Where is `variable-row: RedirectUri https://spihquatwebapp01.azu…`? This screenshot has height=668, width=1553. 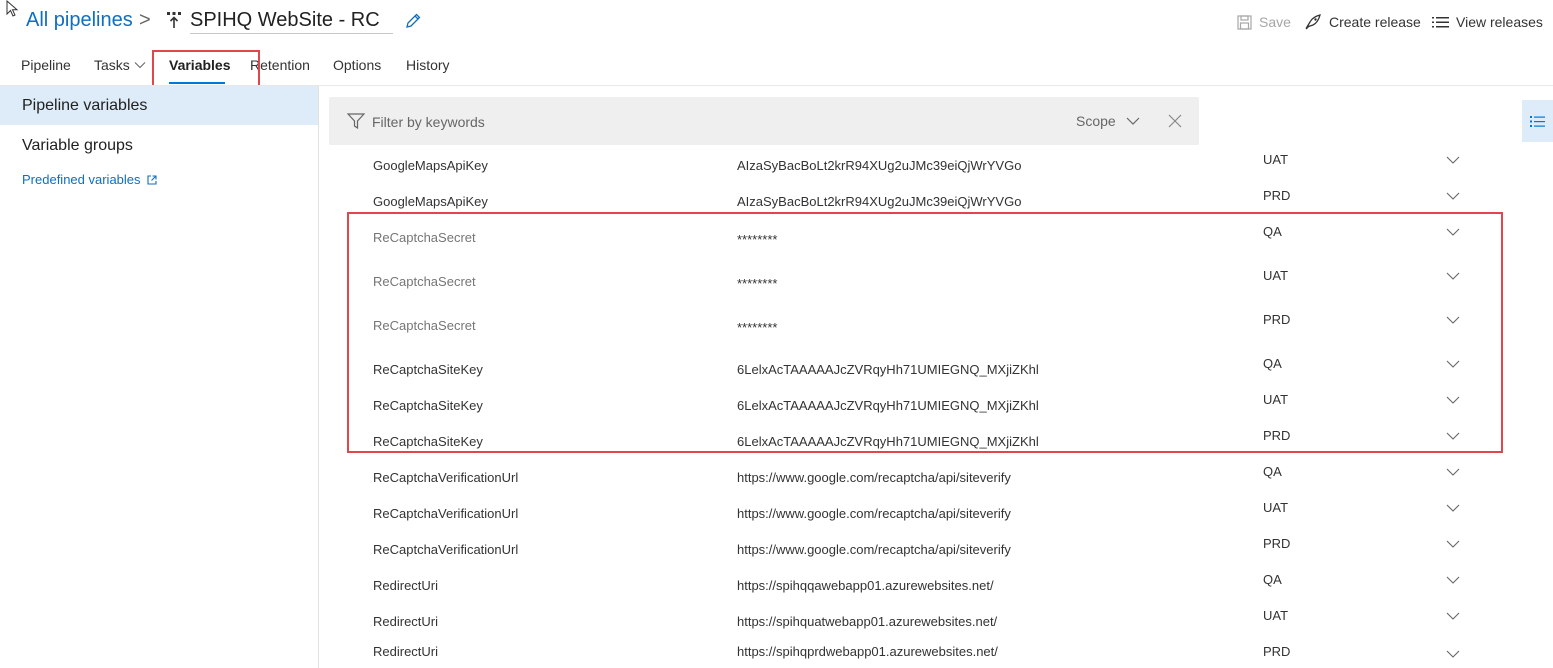
variable-row: RedirectUri https://spihquatwebapp01.azu… is located at coordinates (915, 623).